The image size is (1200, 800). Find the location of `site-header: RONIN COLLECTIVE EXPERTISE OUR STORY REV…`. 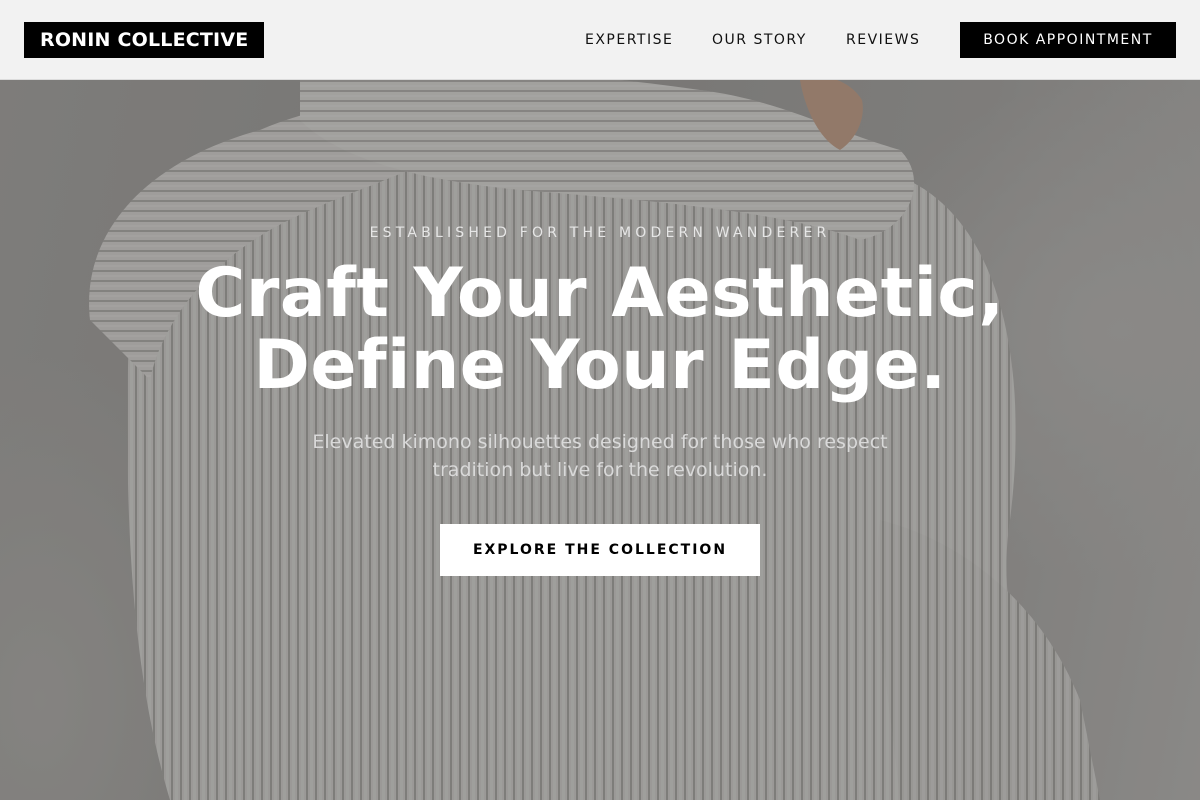

site-header: RONIN COLLECTIVE EXPERTISE OUR STORY REV… is located at coordinates (600, 40).